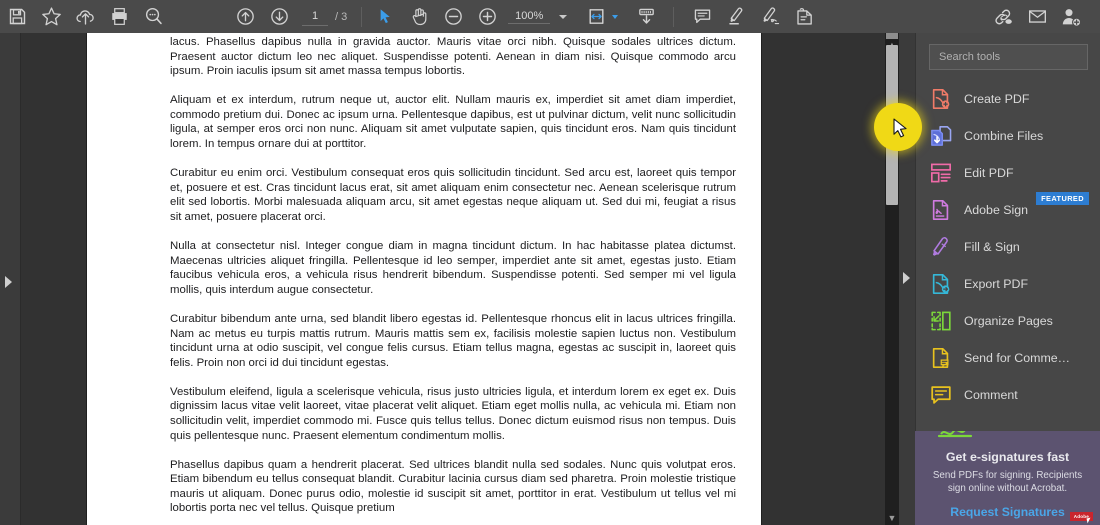 The width and height of the screenshot is (1100, 525). I want to click on tool-item-organize-pages: Organize Pages, so click(1008, 320).